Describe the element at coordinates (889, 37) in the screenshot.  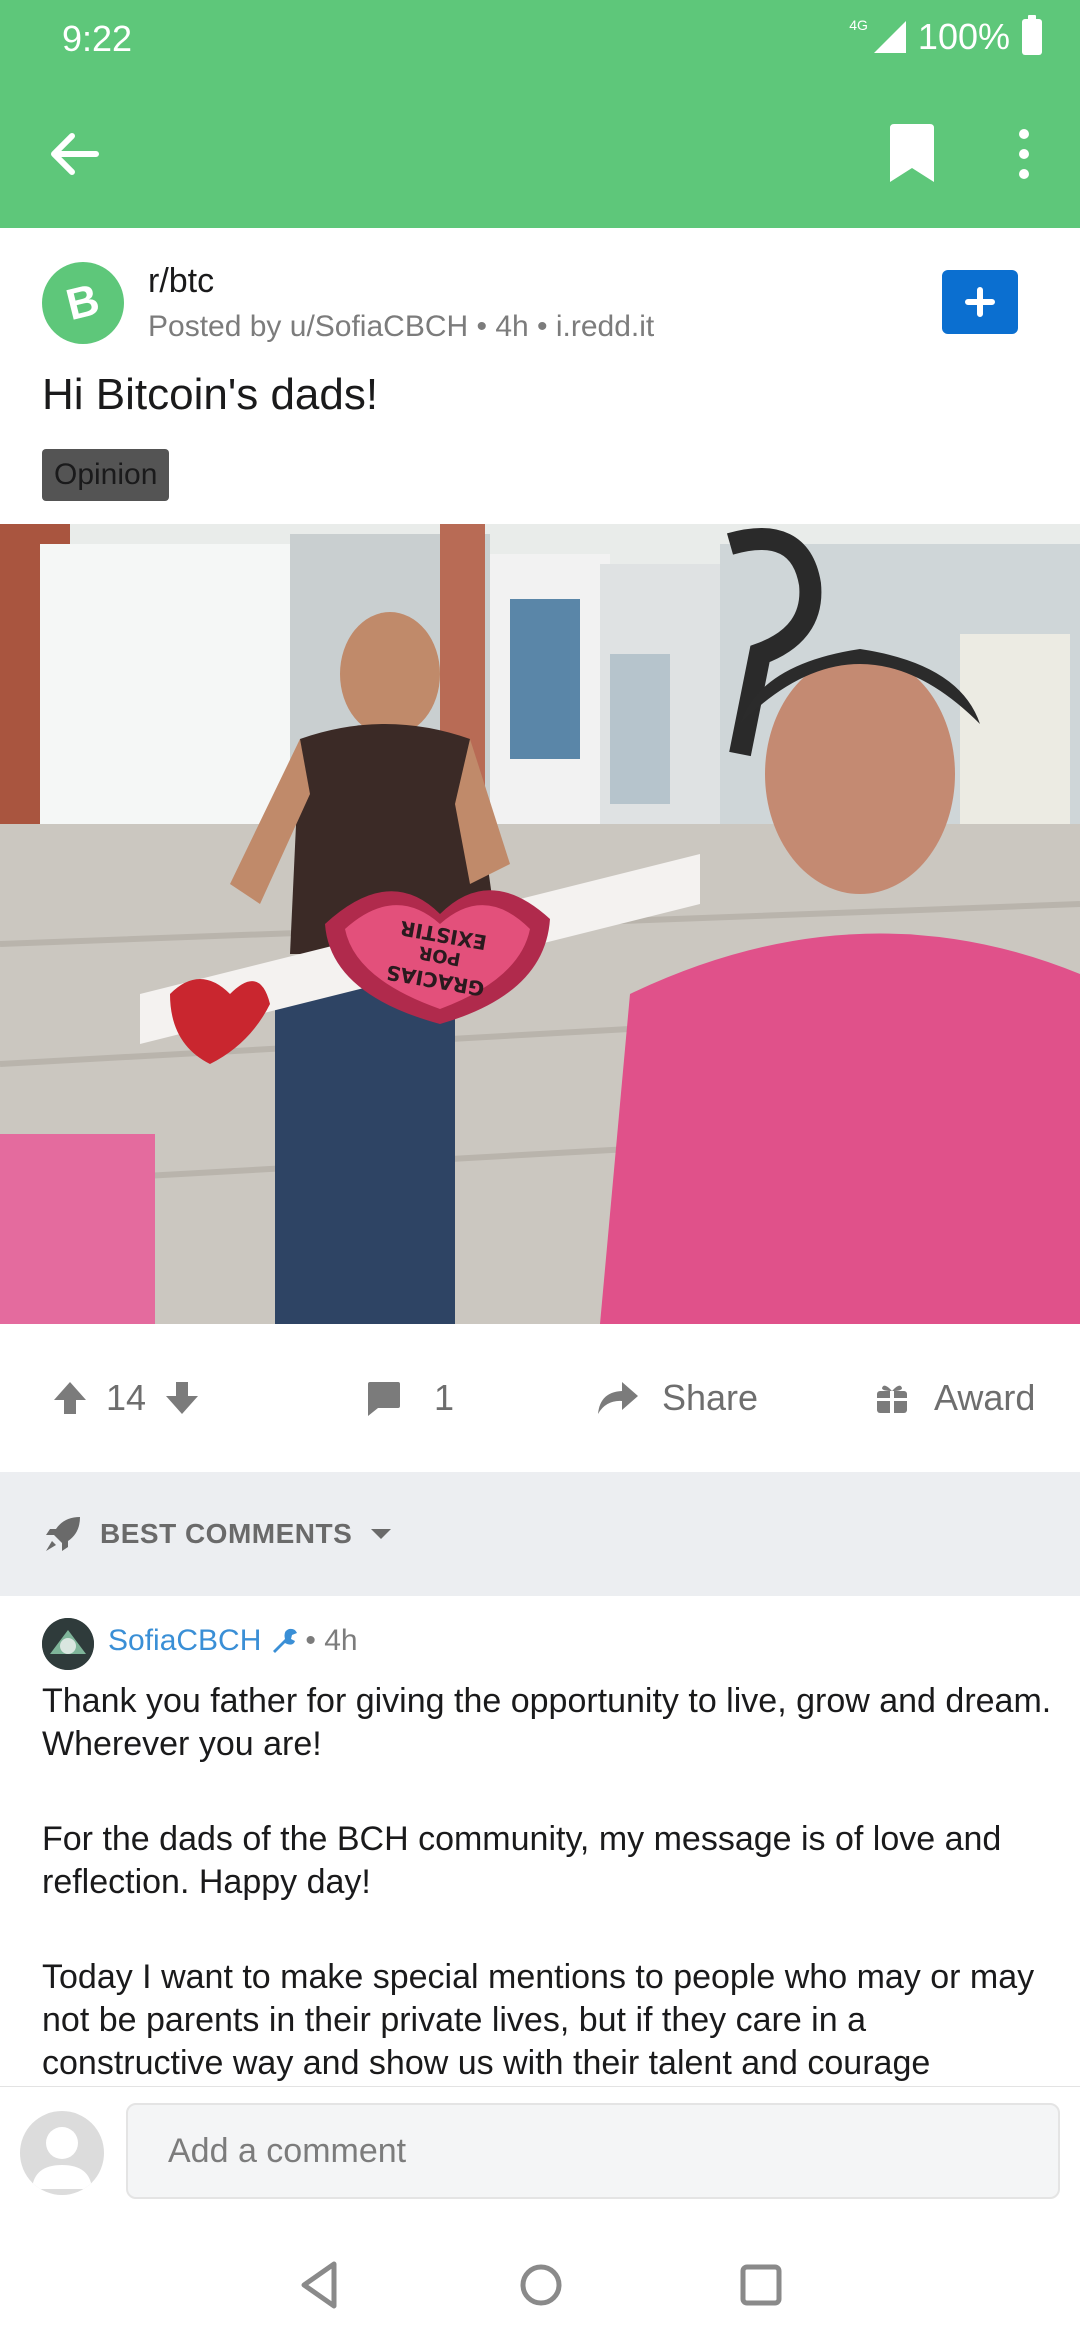
I see `signal-icon` at that location.